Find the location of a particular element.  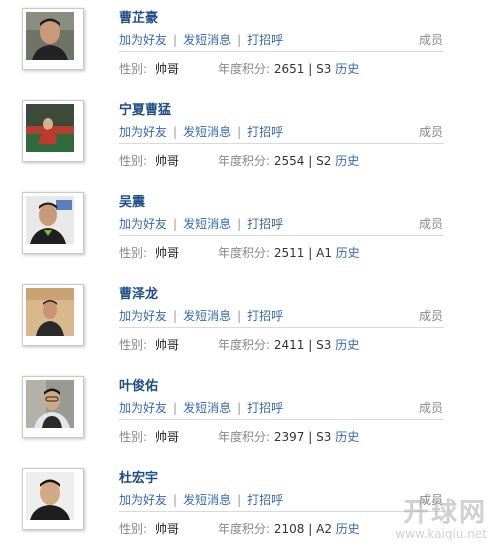

member-name: 叶俊佑 is located at coordinates (138, 384).